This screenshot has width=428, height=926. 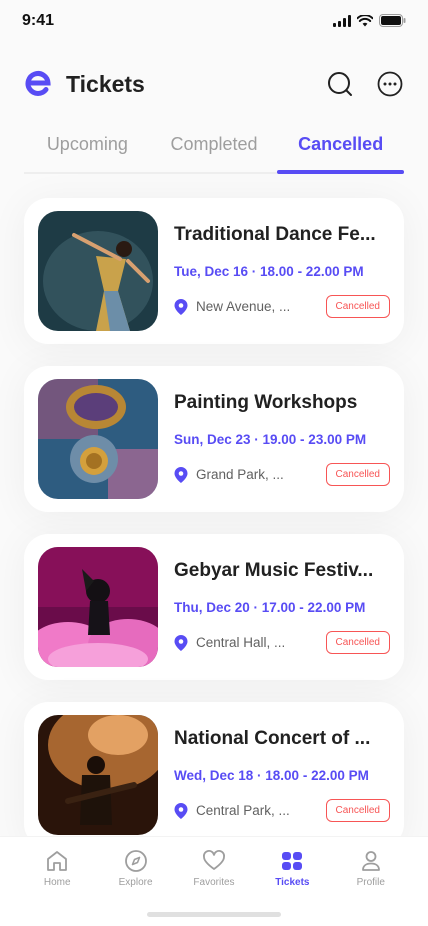 I want to click on nav-home-label: Home, so click(x=57, y=882).